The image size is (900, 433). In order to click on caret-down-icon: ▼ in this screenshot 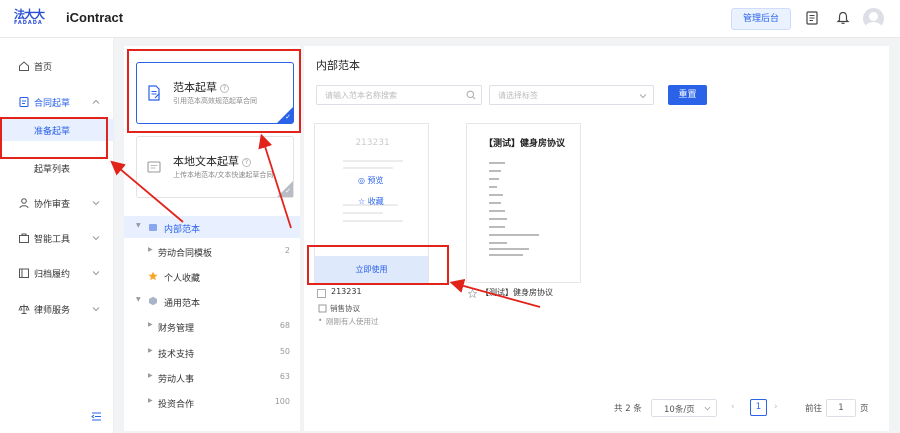, I will do `click(138, 225)`.